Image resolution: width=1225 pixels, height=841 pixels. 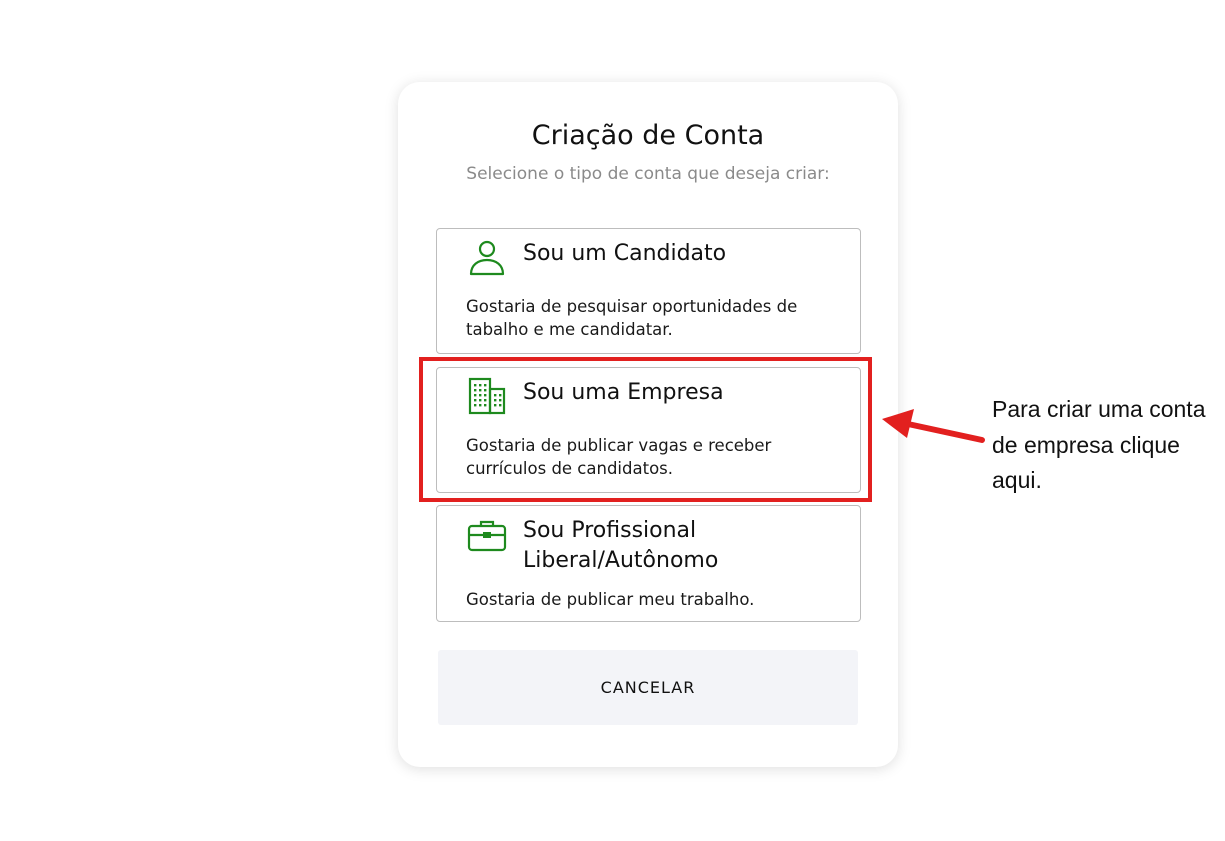 I want to click on dialog-title: Criação de Conta, so click(x=648, y=135).